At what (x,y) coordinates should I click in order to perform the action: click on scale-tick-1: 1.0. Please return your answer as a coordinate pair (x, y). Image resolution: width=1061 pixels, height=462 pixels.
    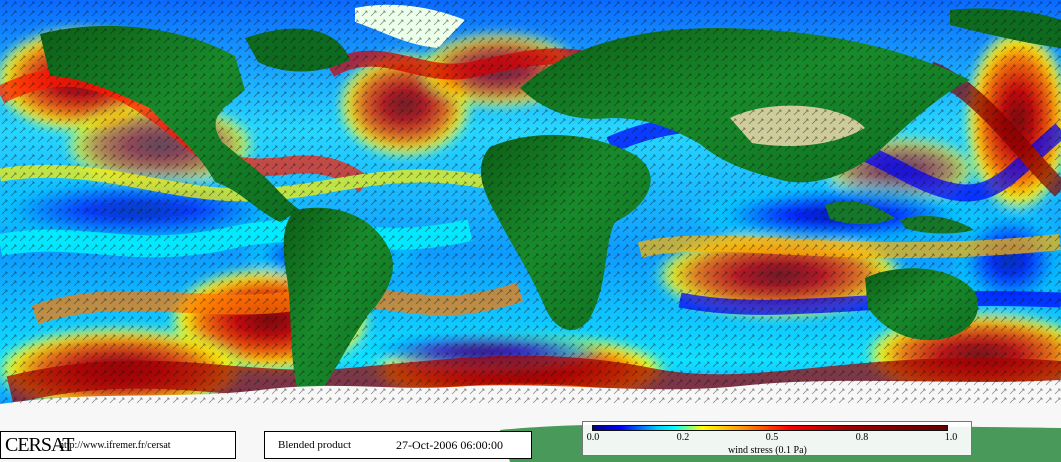
    Looking at the image, I should click on (951, 437).